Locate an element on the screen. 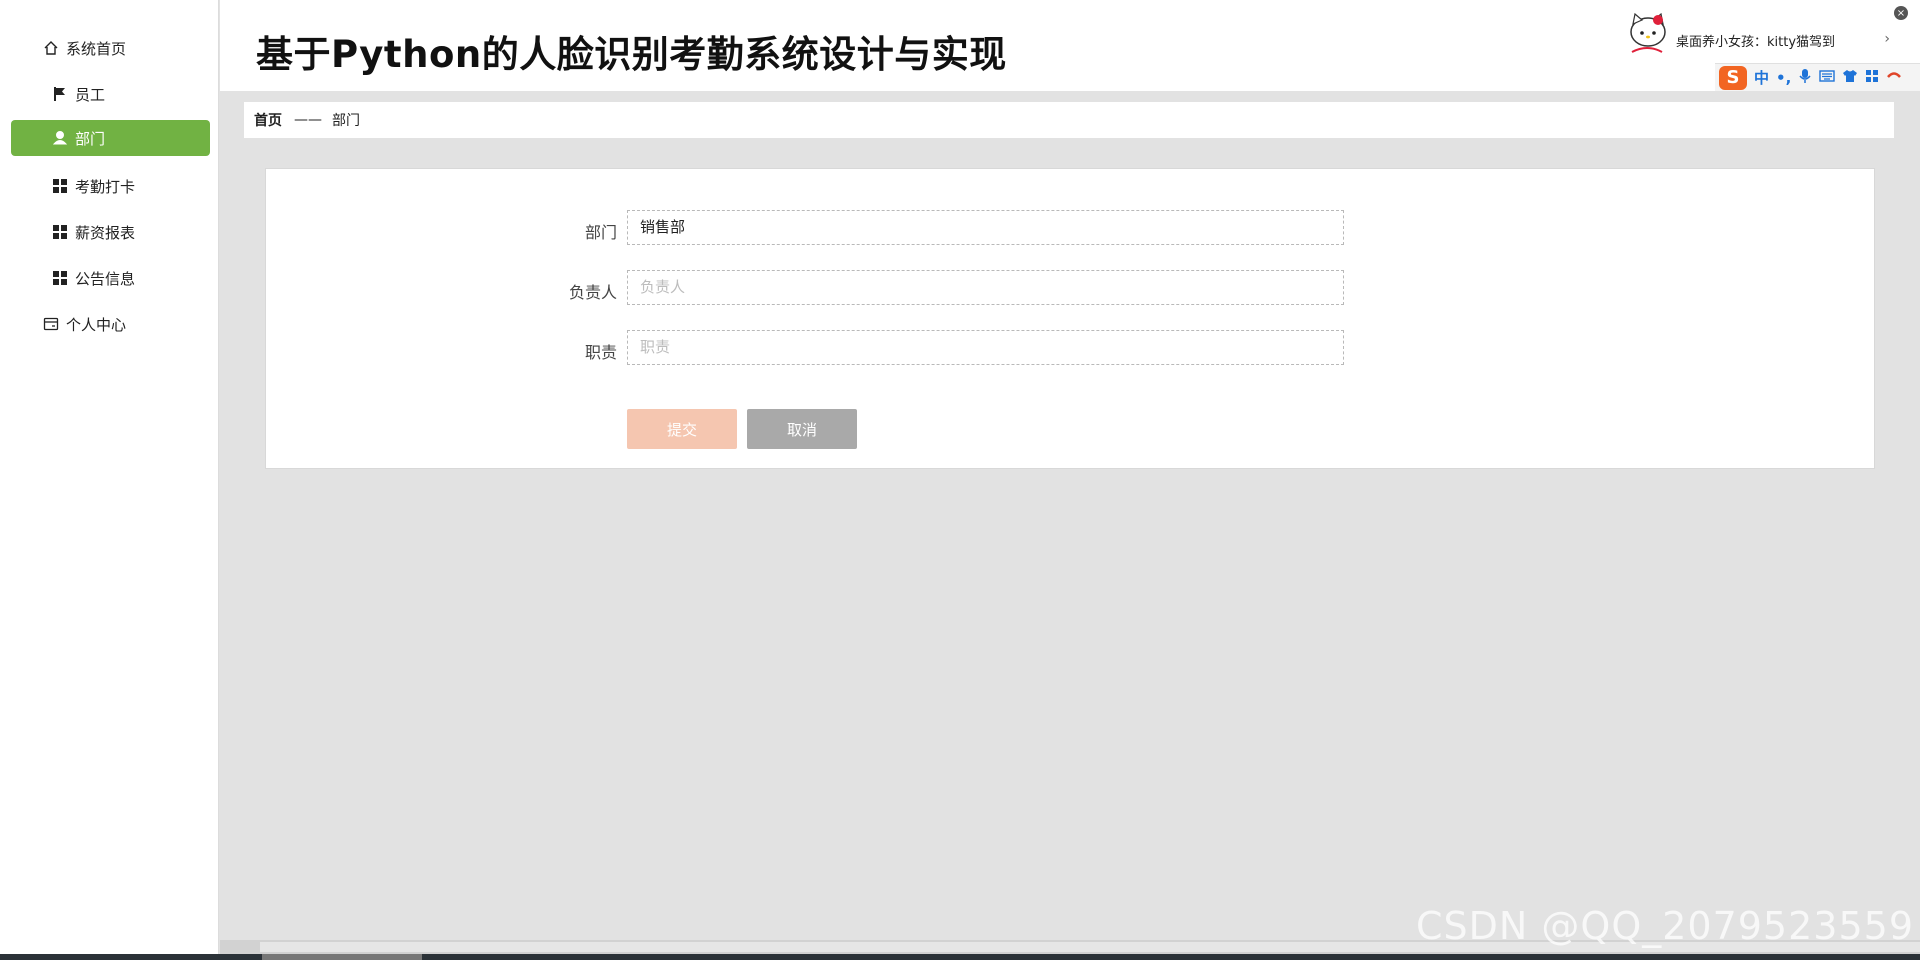  sidebar-item-employee: 员工 is located at coordinates (110, 94).